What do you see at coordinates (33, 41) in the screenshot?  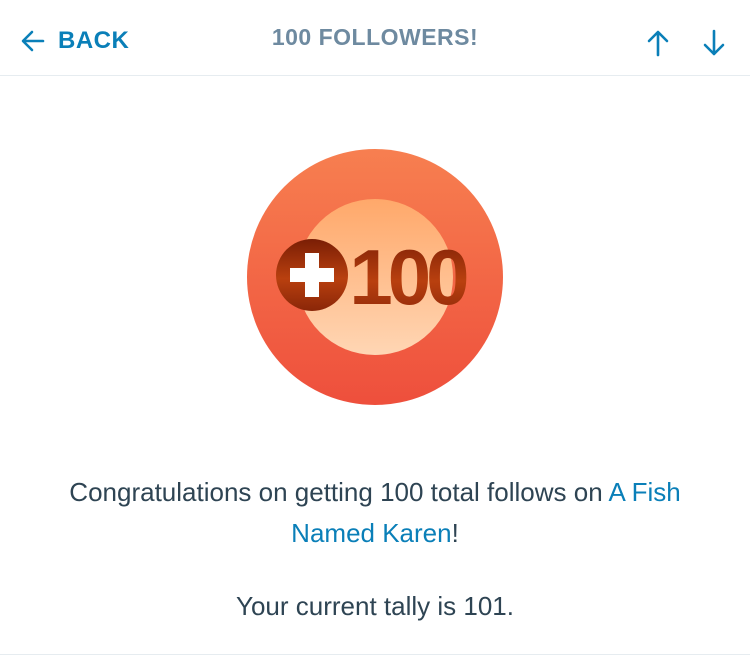 I see `arrow-left-icon` at bounding box center [33, 41].